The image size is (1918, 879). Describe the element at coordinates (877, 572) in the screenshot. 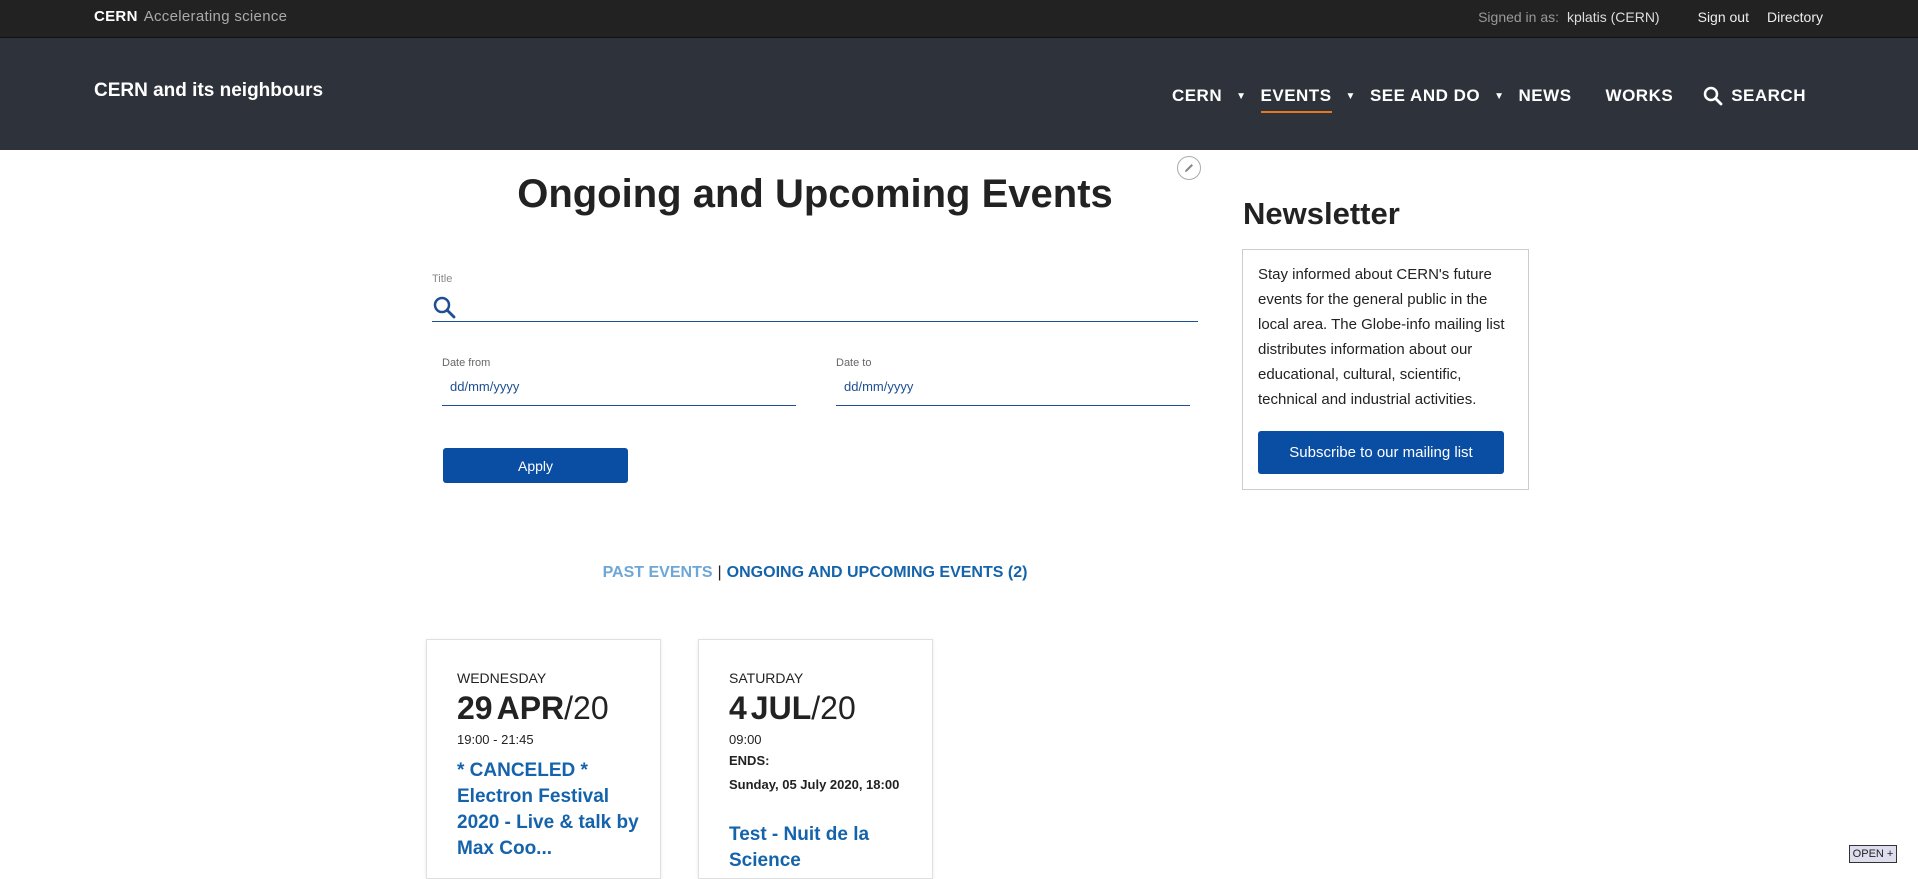

I see `tab-ongoing-upcoming-events: ONGOING AND UPCOMING EVENTS (2)` at that location.